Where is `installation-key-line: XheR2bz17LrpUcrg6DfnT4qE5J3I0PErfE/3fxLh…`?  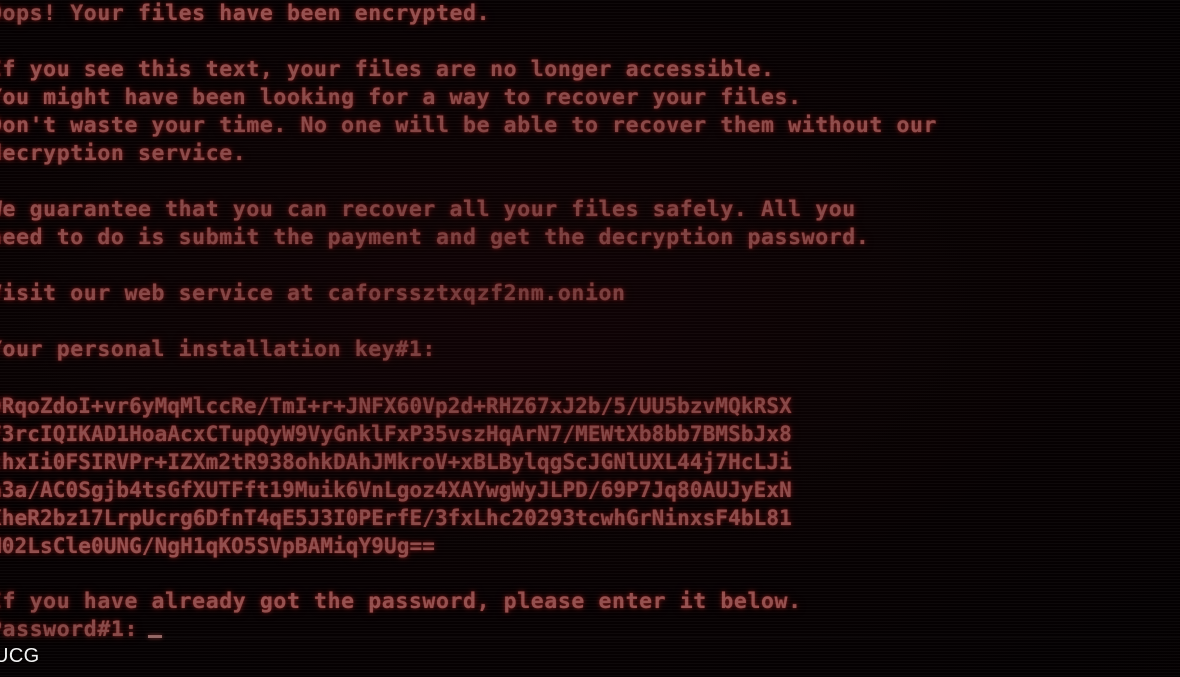
installation-key-line: XheR2bz17LrpUcrg6DfnT4qE5J3I0PErfE/3fxLh… is located at coordinates (396, 518).